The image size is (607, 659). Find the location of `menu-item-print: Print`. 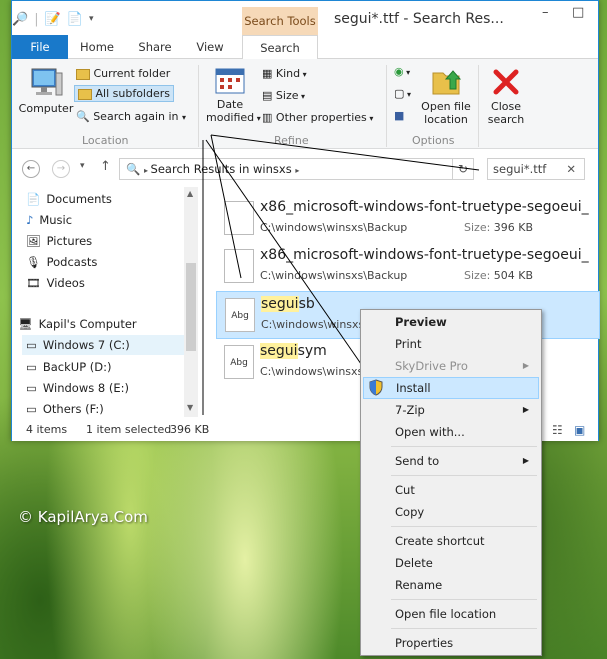

menu-item-print: Print is located at coordinates (451, 344).